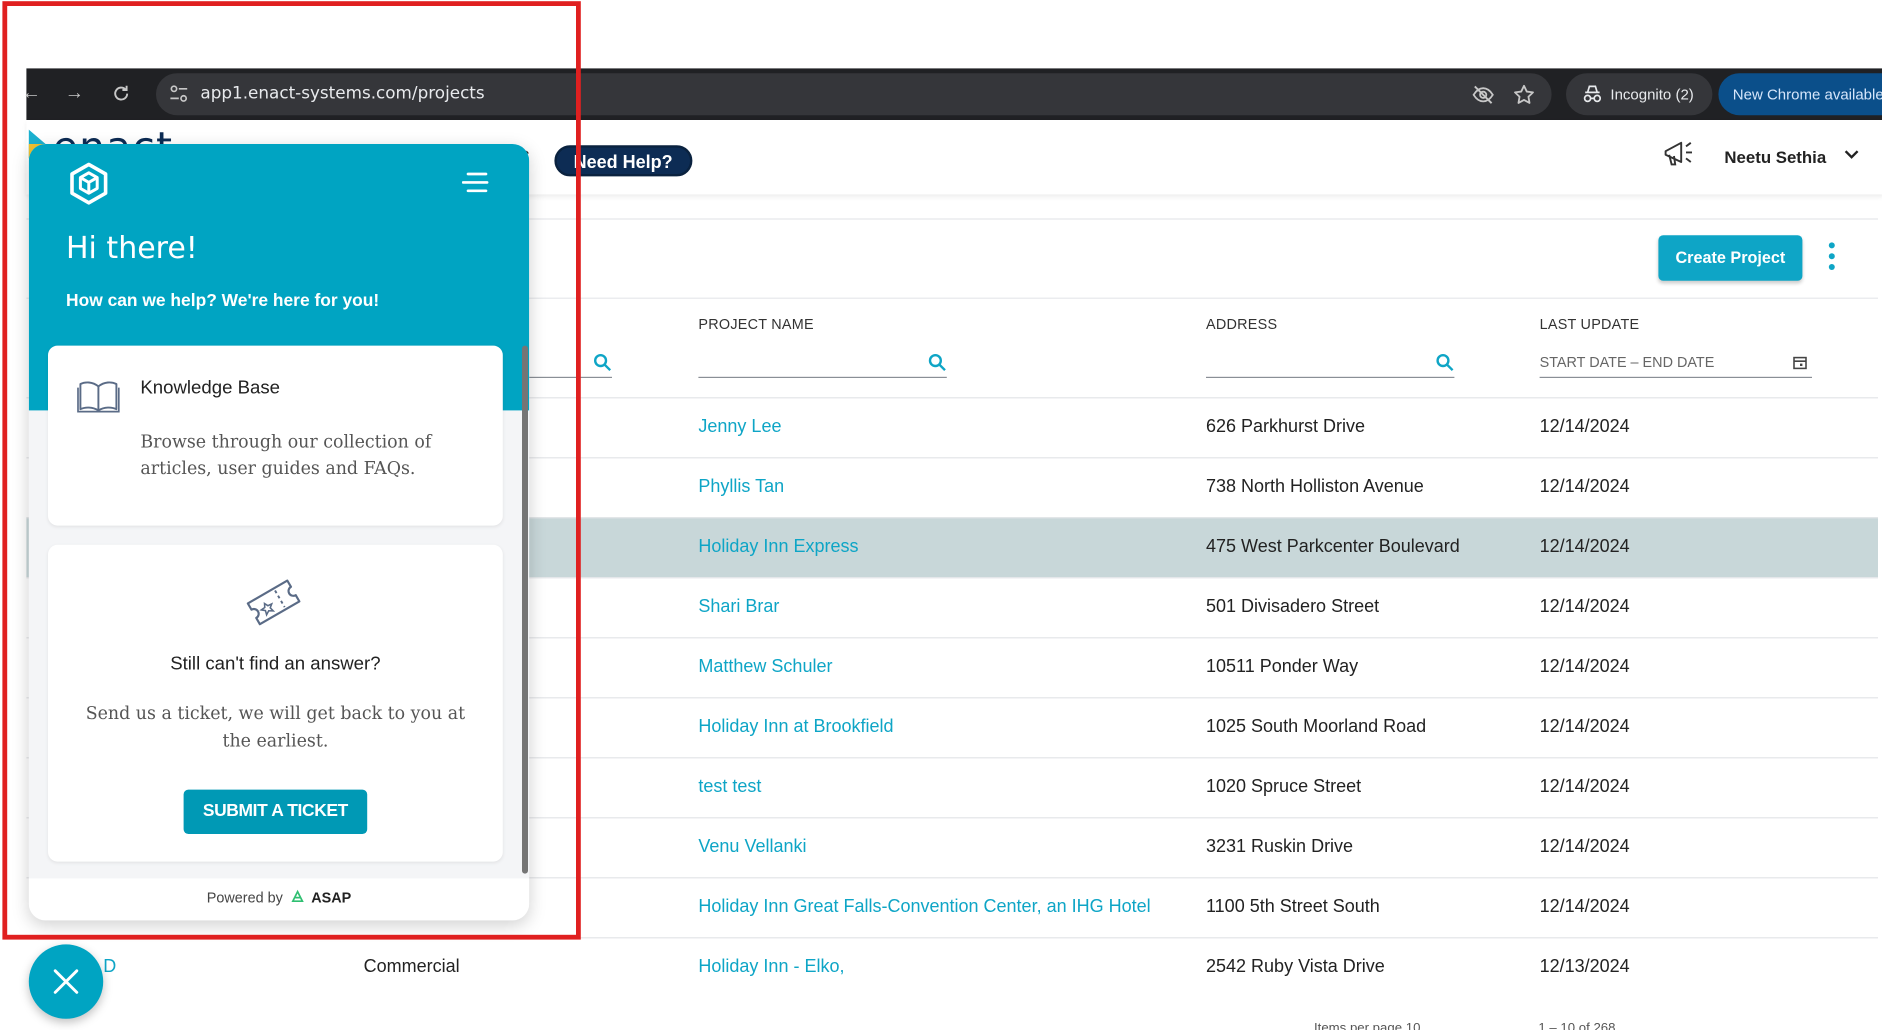 The width and height of the screenshot is (1882, 1030). What do you see at coordinates (109, 966) in the screenshot?
I see `project-id-link: D` at bounding box center [109, 966].